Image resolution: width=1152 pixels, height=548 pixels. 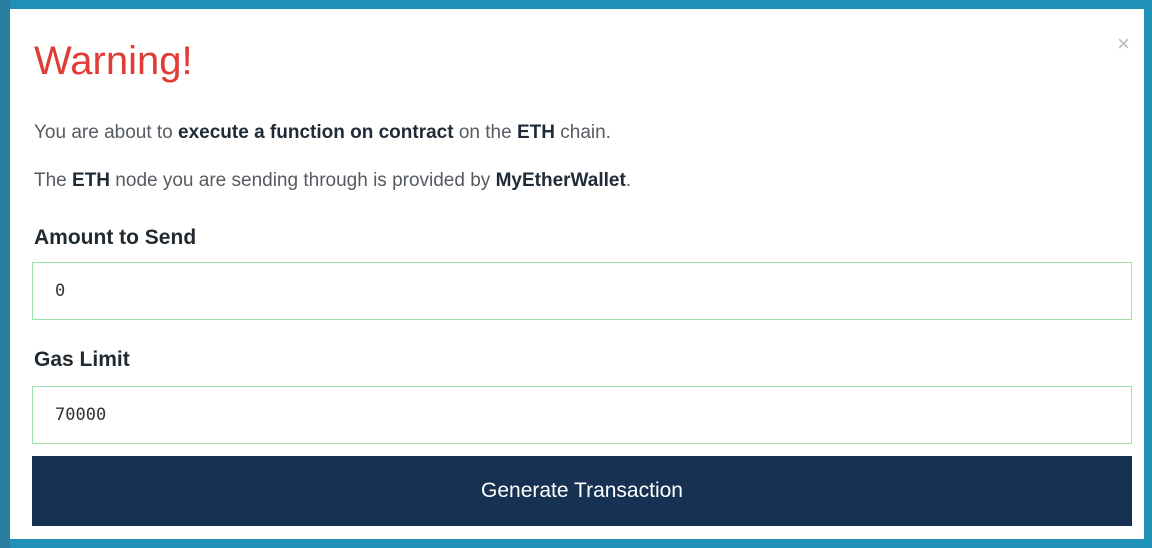 I want to click on amount-to-send-input, so click(x=582, y=291).